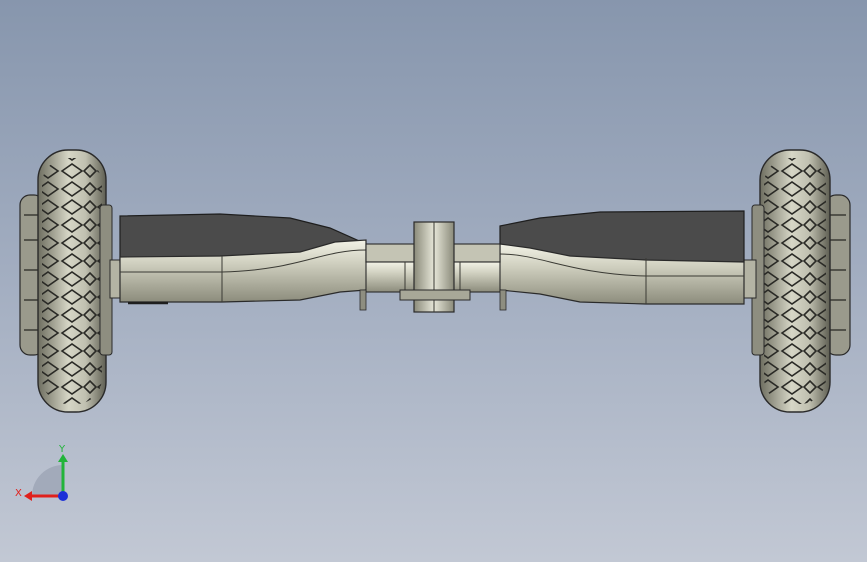  What do you see at coordinates (63, 496) in the screenshot?
I see `z-axis-dot` at bounding box center [63, 496].